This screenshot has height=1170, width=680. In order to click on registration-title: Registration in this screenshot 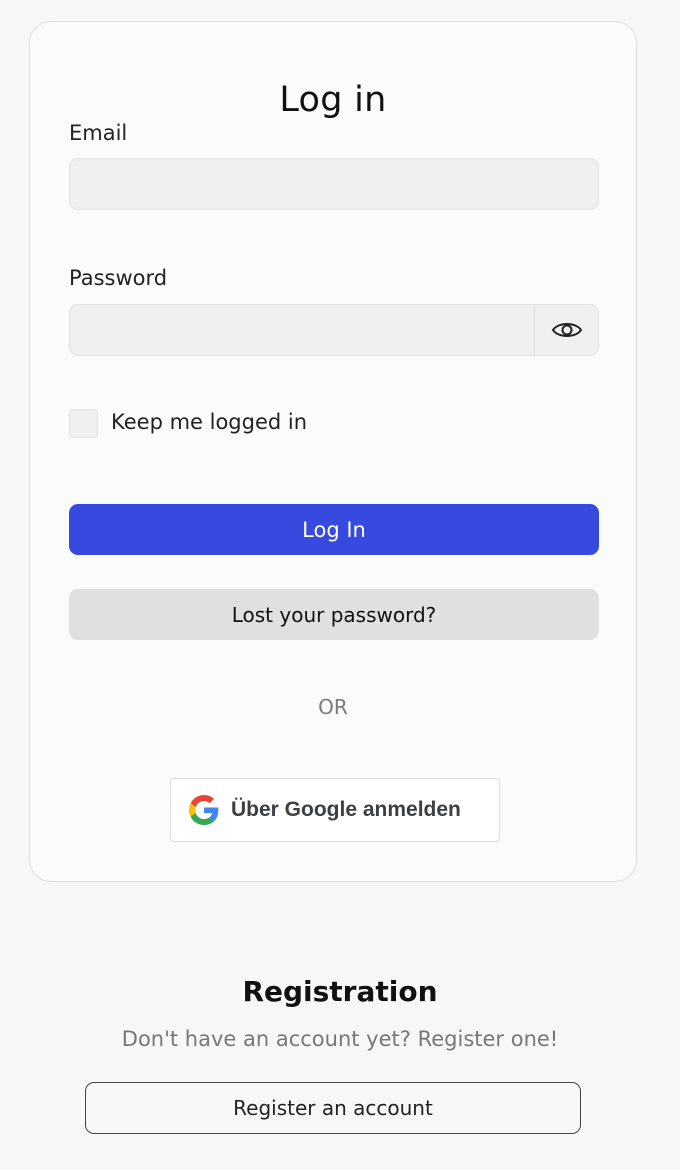, I will do `click(340, 991)`.